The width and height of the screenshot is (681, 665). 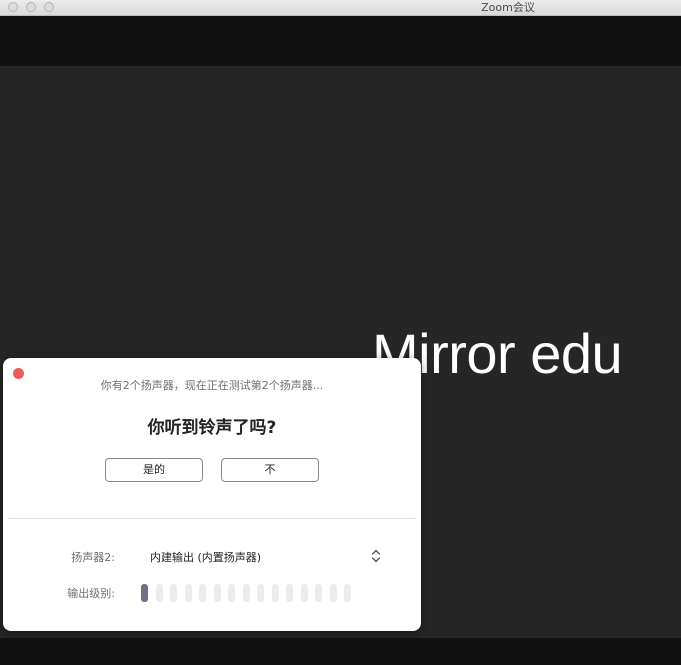 I want to click on output-level-meter, so click(x=251, y=593).